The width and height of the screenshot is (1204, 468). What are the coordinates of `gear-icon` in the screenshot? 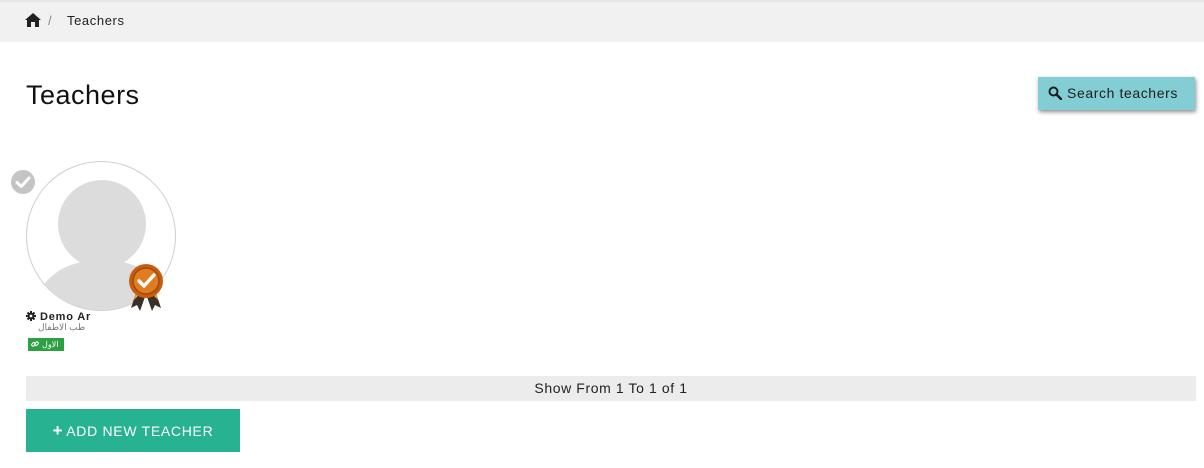 It's located at (31, 316).